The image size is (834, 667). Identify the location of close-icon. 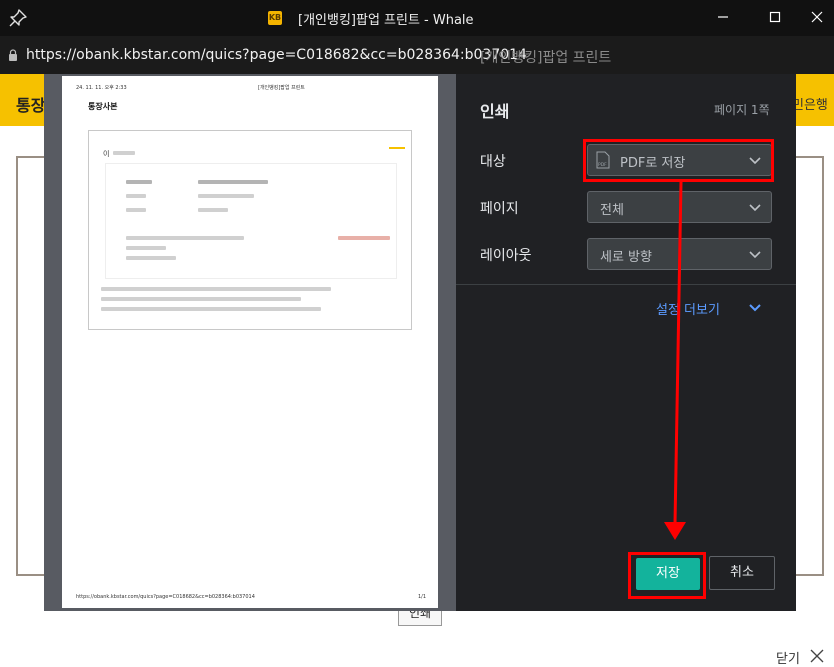
(817, 17).